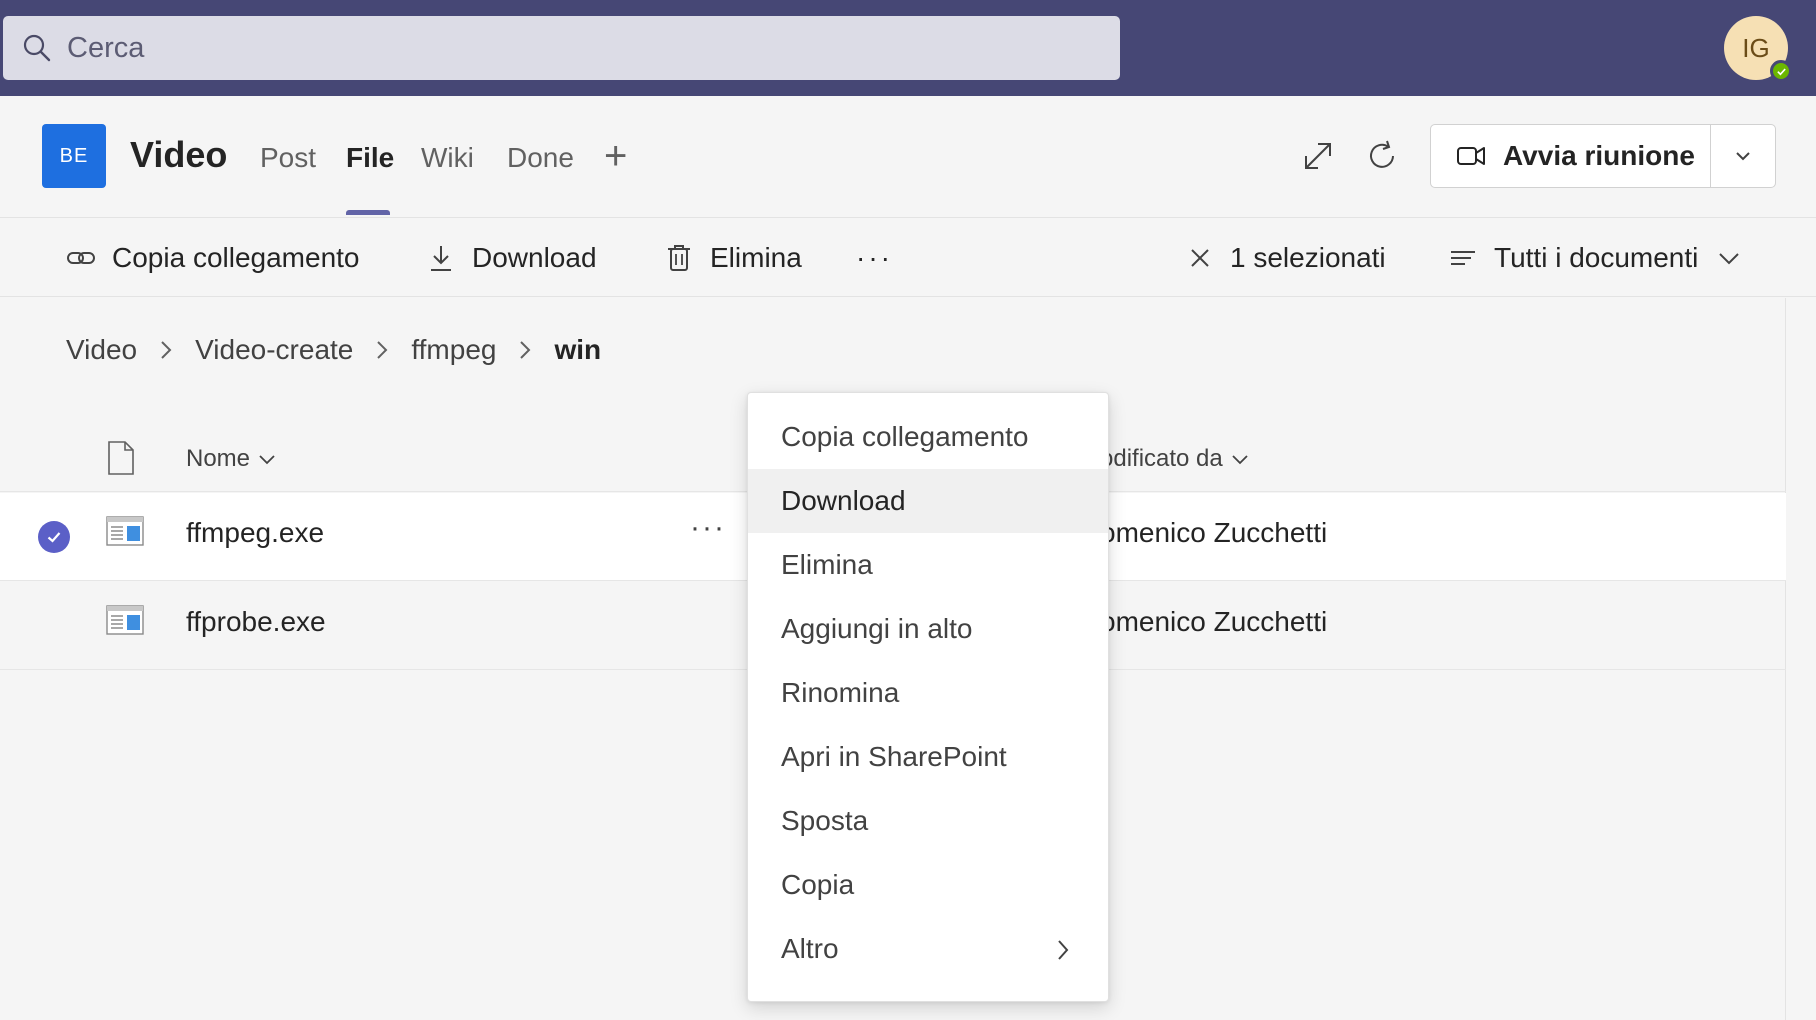 This screenshot has width=1816, height=1020. I want to click on tab-file: File, so click(370, 158).